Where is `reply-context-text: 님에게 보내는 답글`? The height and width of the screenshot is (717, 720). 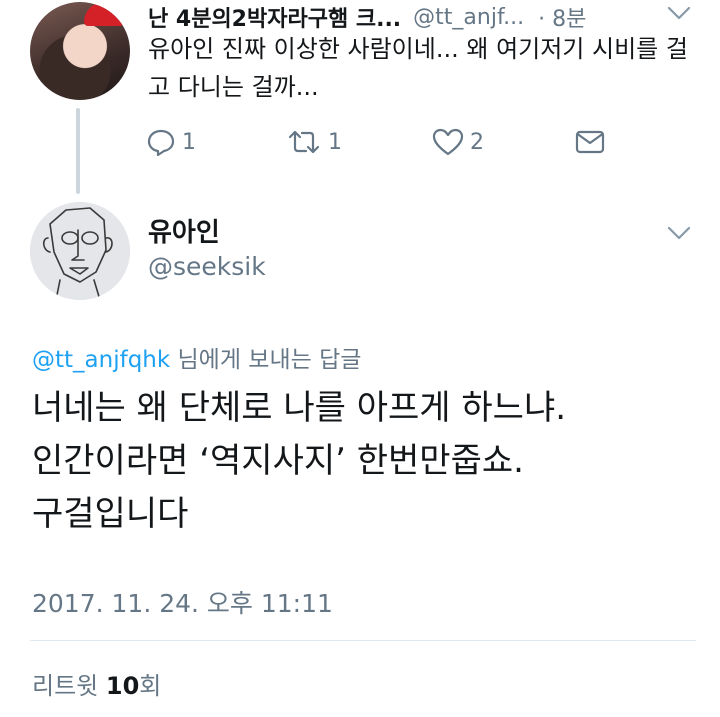
reply-context-text: 님에게 보내는 답글 is located at coordinates (269, 360).